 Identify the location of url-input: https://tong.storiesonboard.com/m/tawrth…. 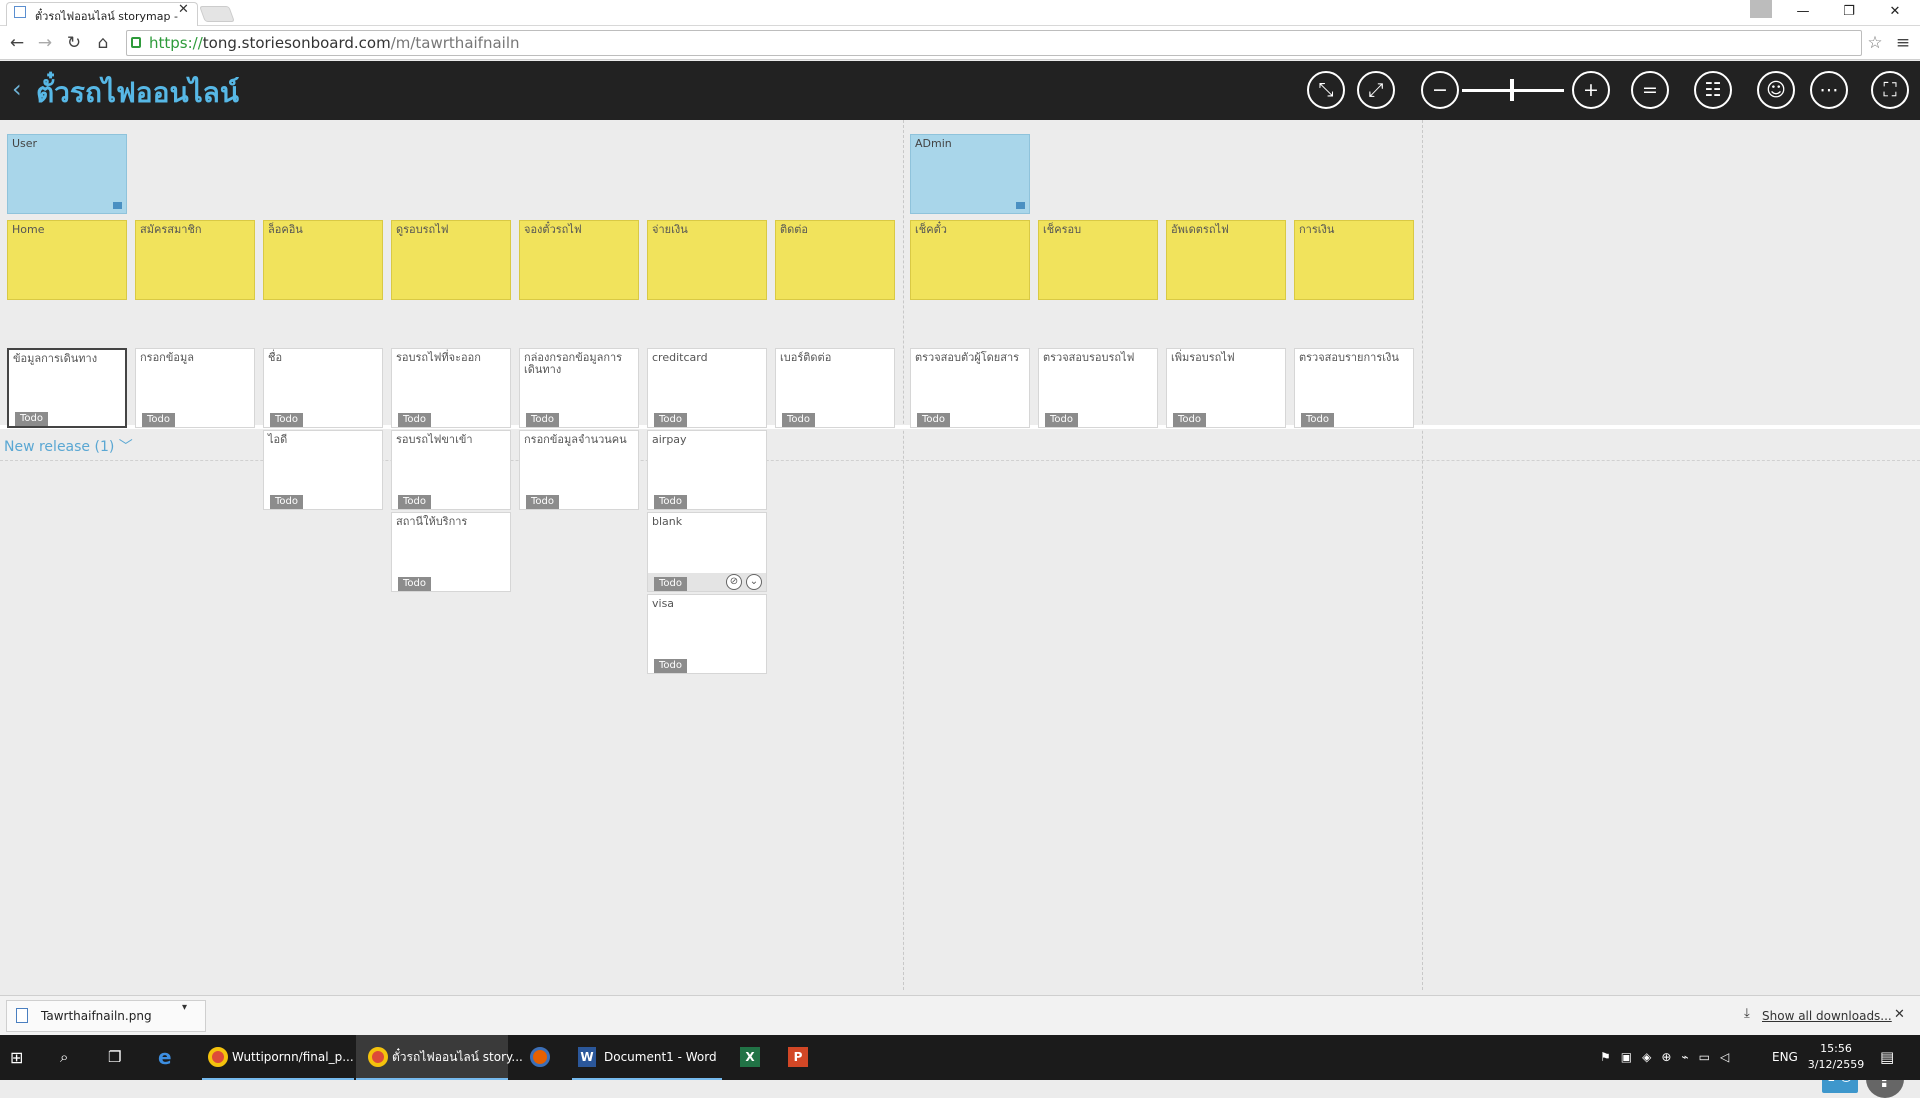
(994, 43).